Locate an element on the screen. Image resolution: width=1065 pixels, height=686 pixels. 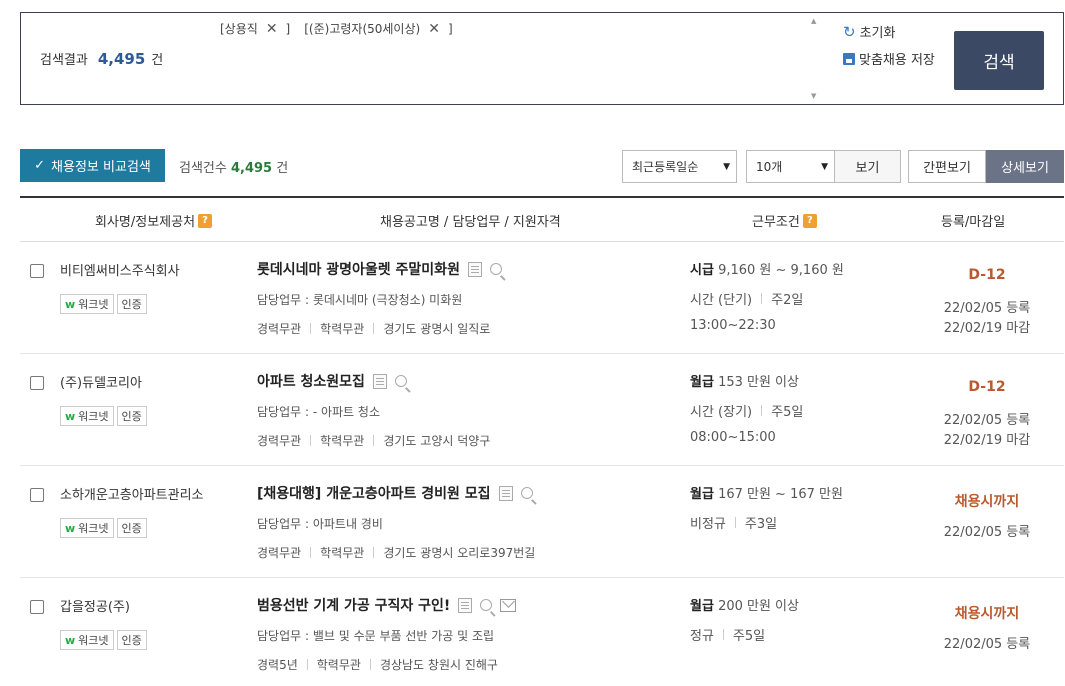
save-custom-search-button: 맞춤채용 저장 is located at coordinates (889, 58).